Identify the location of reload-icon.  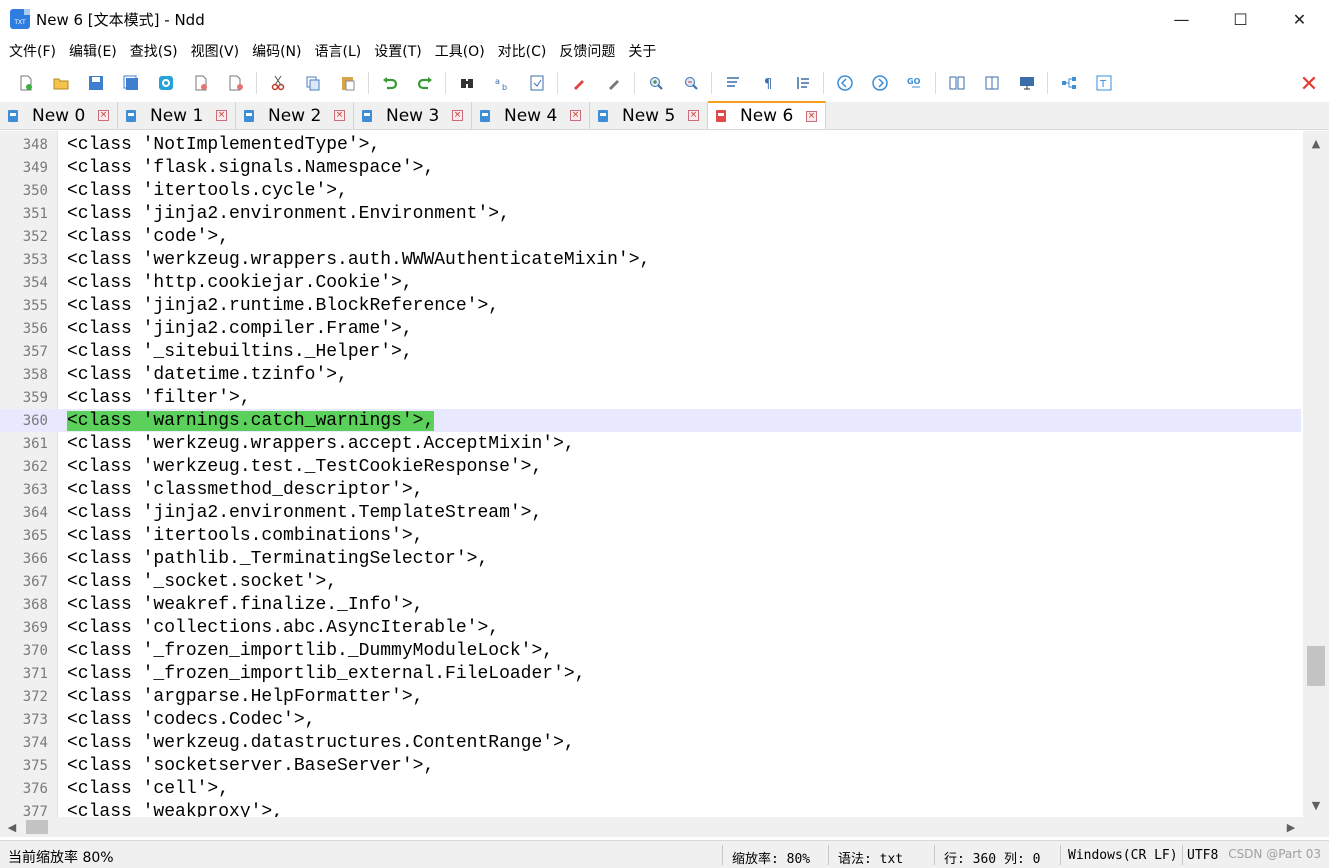
(166, 83).